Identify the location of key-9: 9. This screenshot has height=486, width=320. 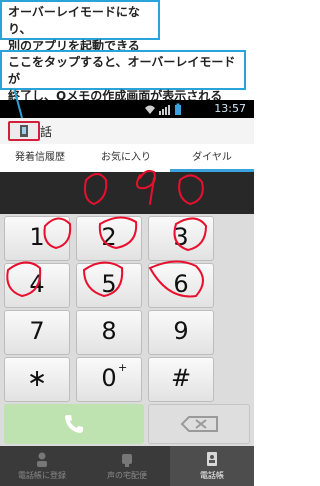
(181, 332).